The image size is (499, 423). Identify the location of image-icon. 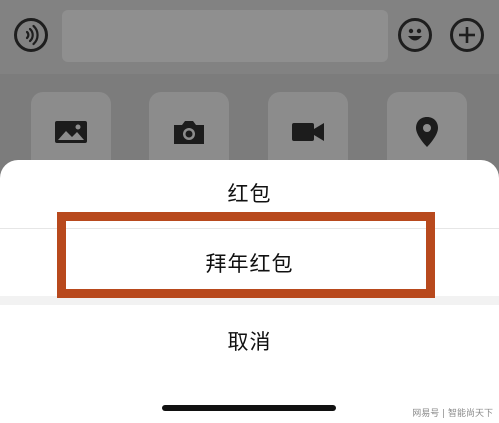
(71, 132).